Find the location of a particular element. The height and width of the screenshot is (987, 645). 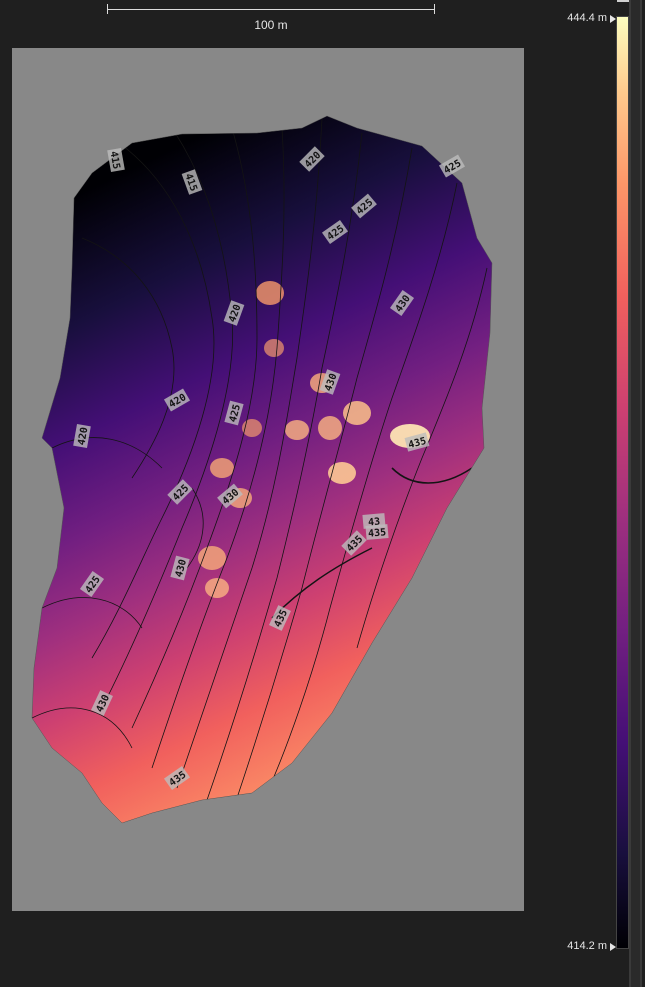

legend-max-label: 444.4 m is located at coordinates (587, 18).